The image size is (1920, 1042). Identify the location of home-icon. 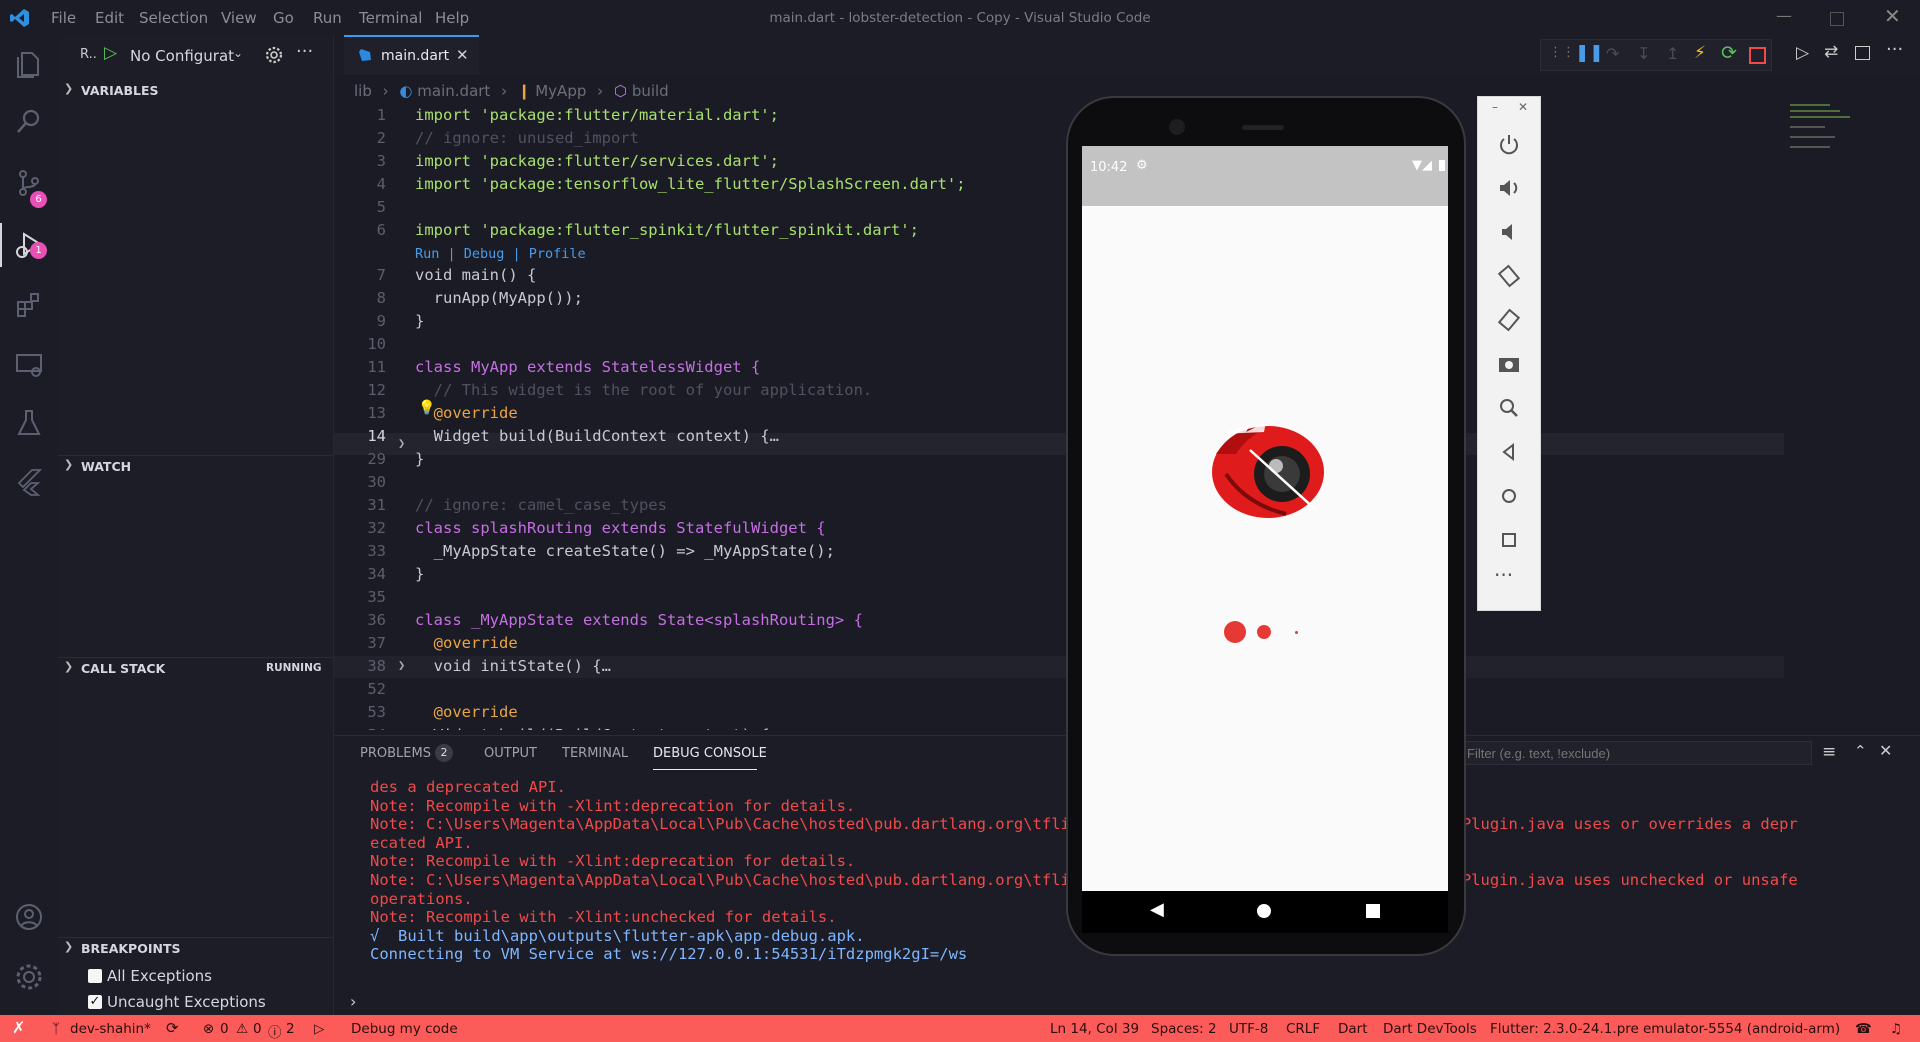
(1509, 496).